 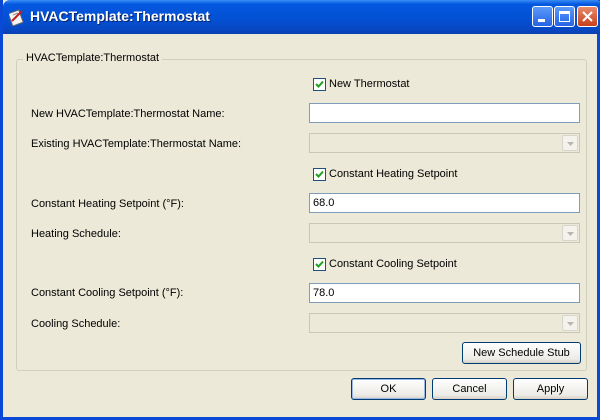 What do you see at coordinates (564, 16) in the screenshot?
I see `maximize-button` at bounding box center [564, 16].